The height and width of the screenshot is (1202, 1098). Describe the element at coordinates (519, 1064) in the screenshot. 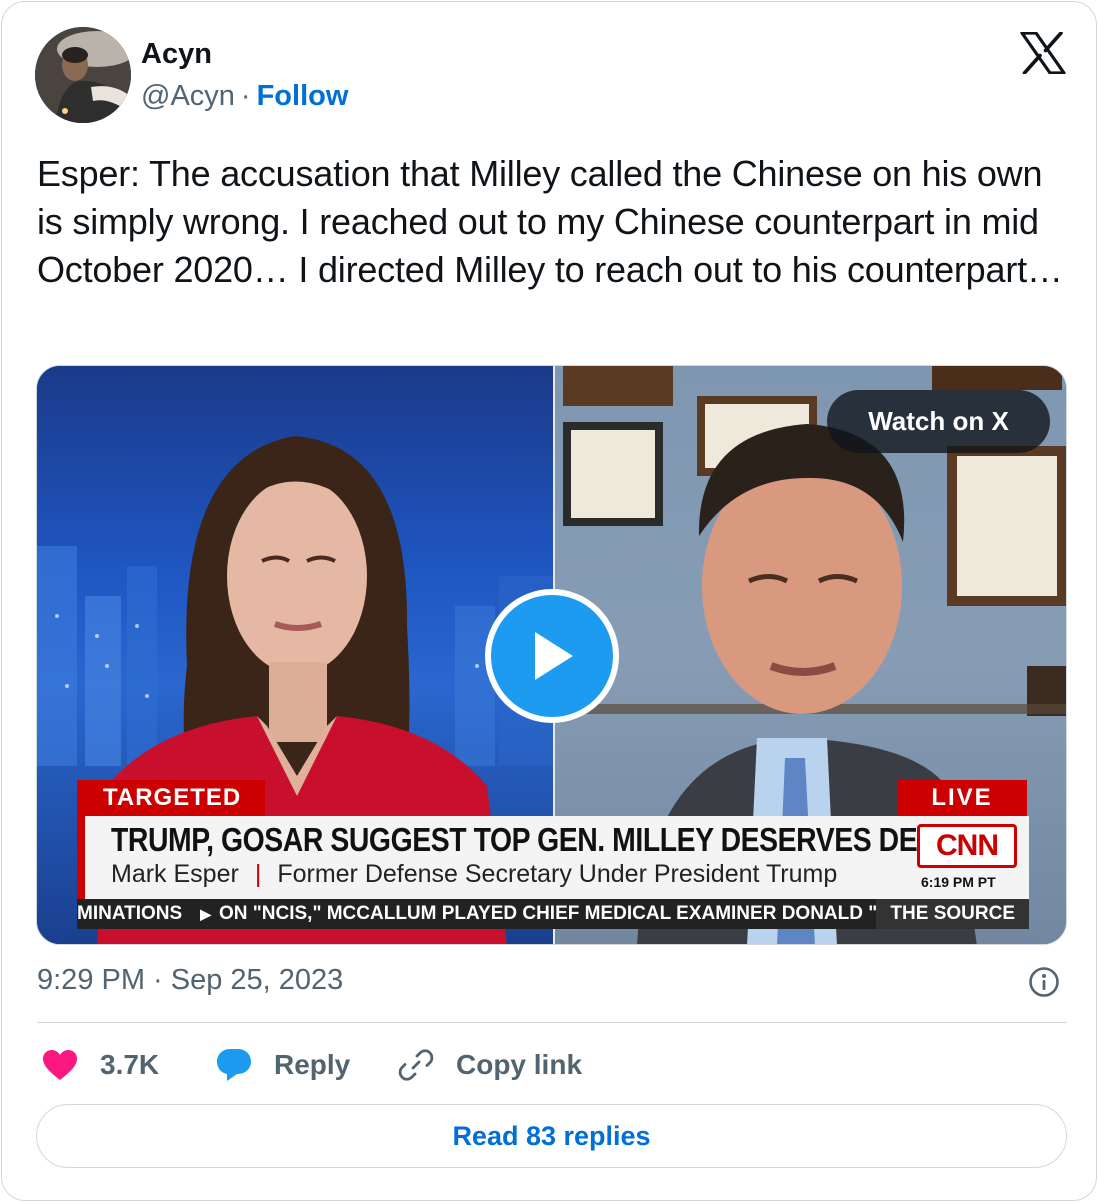

I see `copy-link-label: Copy link` at that location.